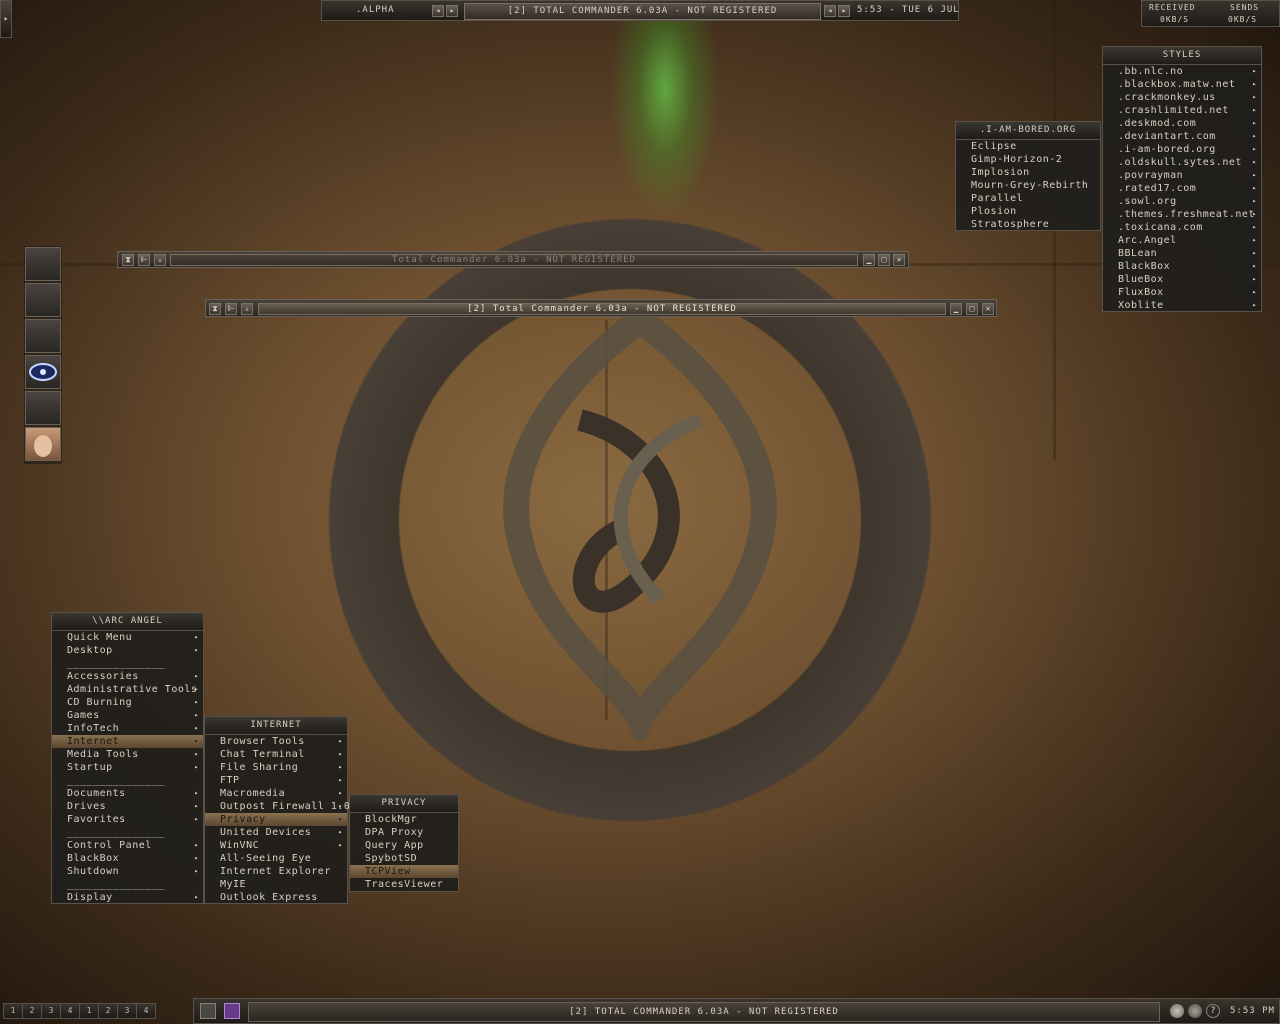 The image size is (1280, 1024). Describe the element at coordinates (1028, 146) in the screenshot. I see `iamb-item: Eclipse` at that location.